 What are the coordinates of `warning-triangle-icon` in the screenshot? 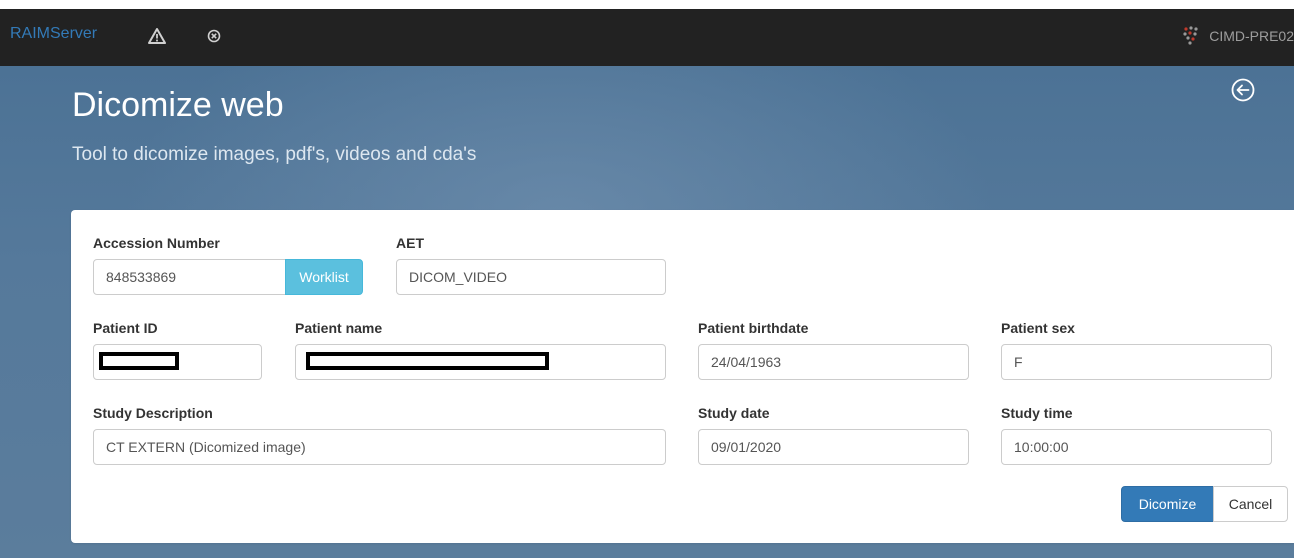 It's located at (157, 36).